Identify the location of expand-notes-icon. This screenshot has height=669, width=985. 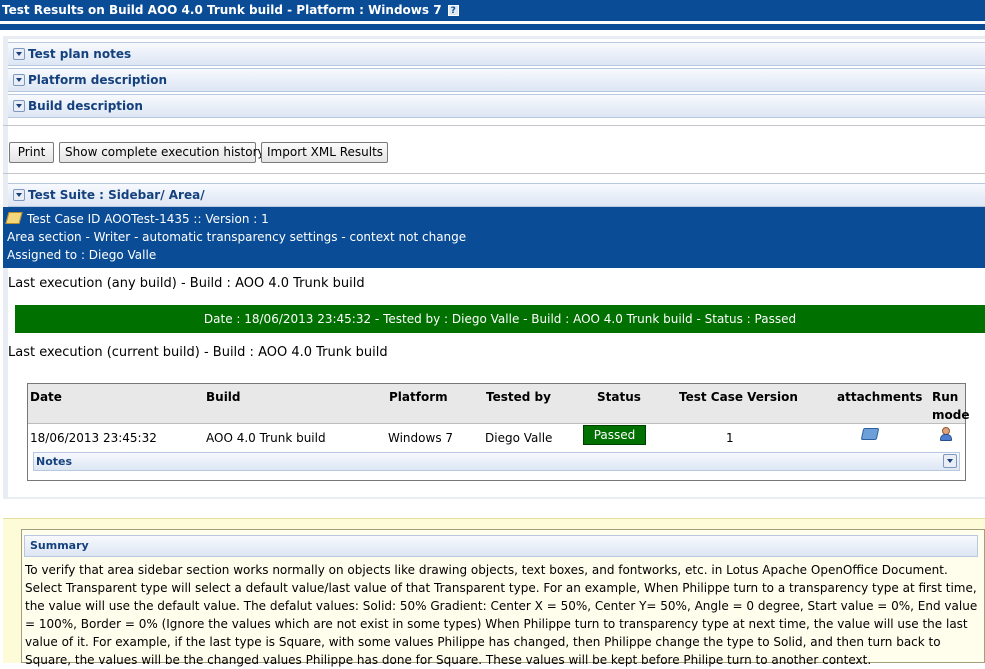
(950, 461).